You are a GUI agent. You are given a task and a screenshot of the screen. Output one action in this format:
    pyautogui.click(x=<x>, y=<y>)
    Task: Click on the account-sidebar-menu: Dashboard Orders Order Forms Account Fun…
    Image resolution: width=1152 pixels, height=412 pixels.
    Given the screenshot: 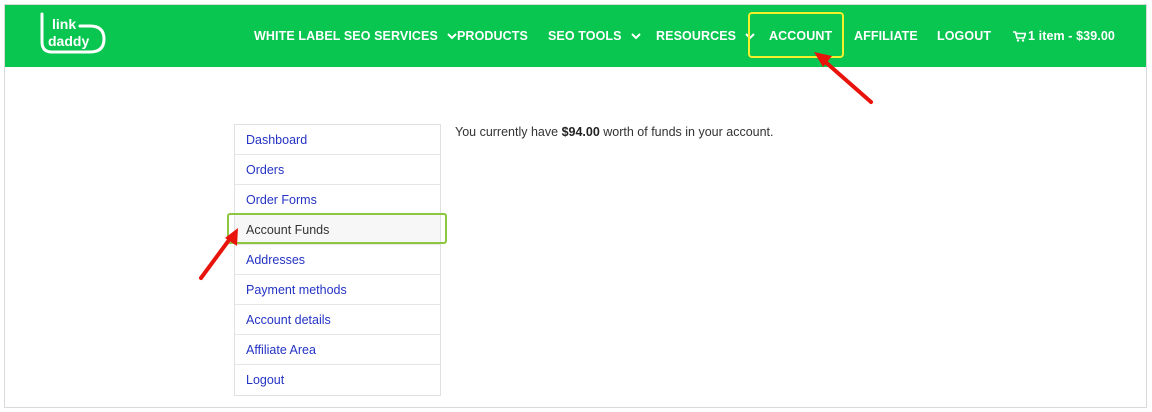 What is the action you would take?
    pyautogui.click(x=337, y=260)
    